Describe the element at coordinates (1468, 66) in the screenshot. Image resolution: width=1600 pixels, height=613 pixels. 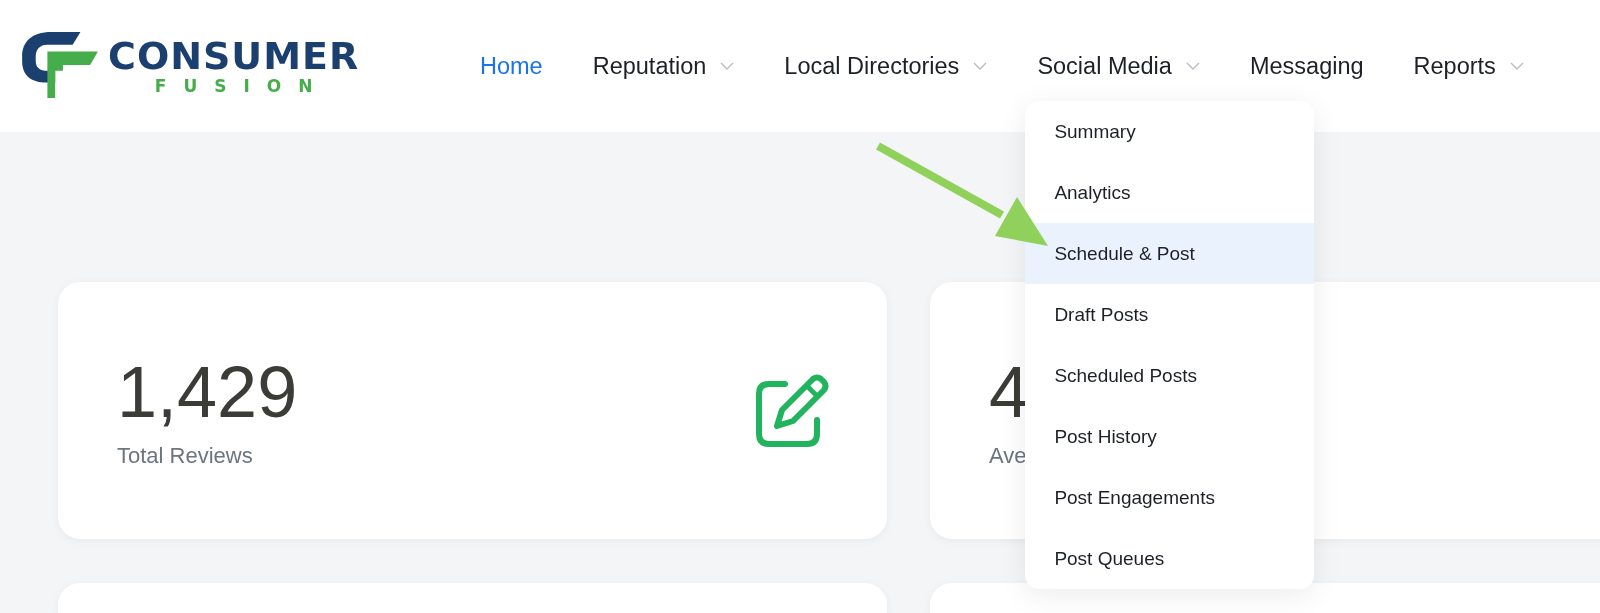
I see `nav-link: Reports` at that location.